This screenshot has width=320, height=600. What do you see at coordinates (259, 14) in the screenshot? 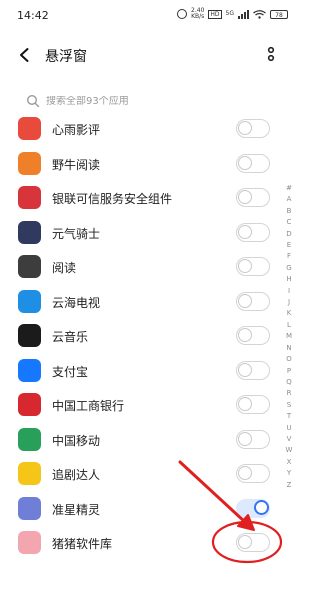
I see `wifi-icon` at bounding box center [259, 14].